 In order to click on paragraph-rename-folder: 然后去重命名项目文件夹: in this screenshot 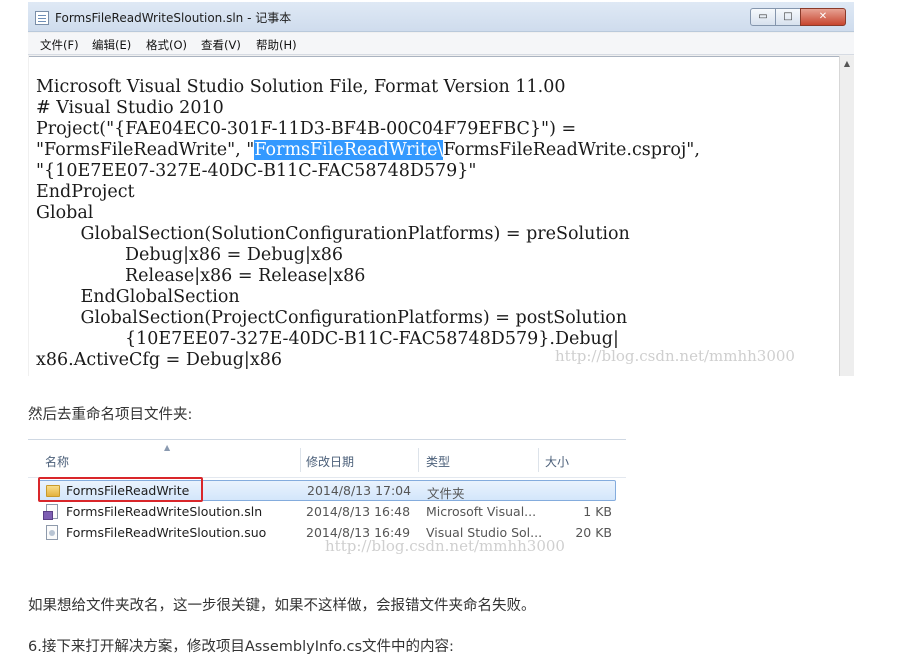, I will do `click(110, 415)`.